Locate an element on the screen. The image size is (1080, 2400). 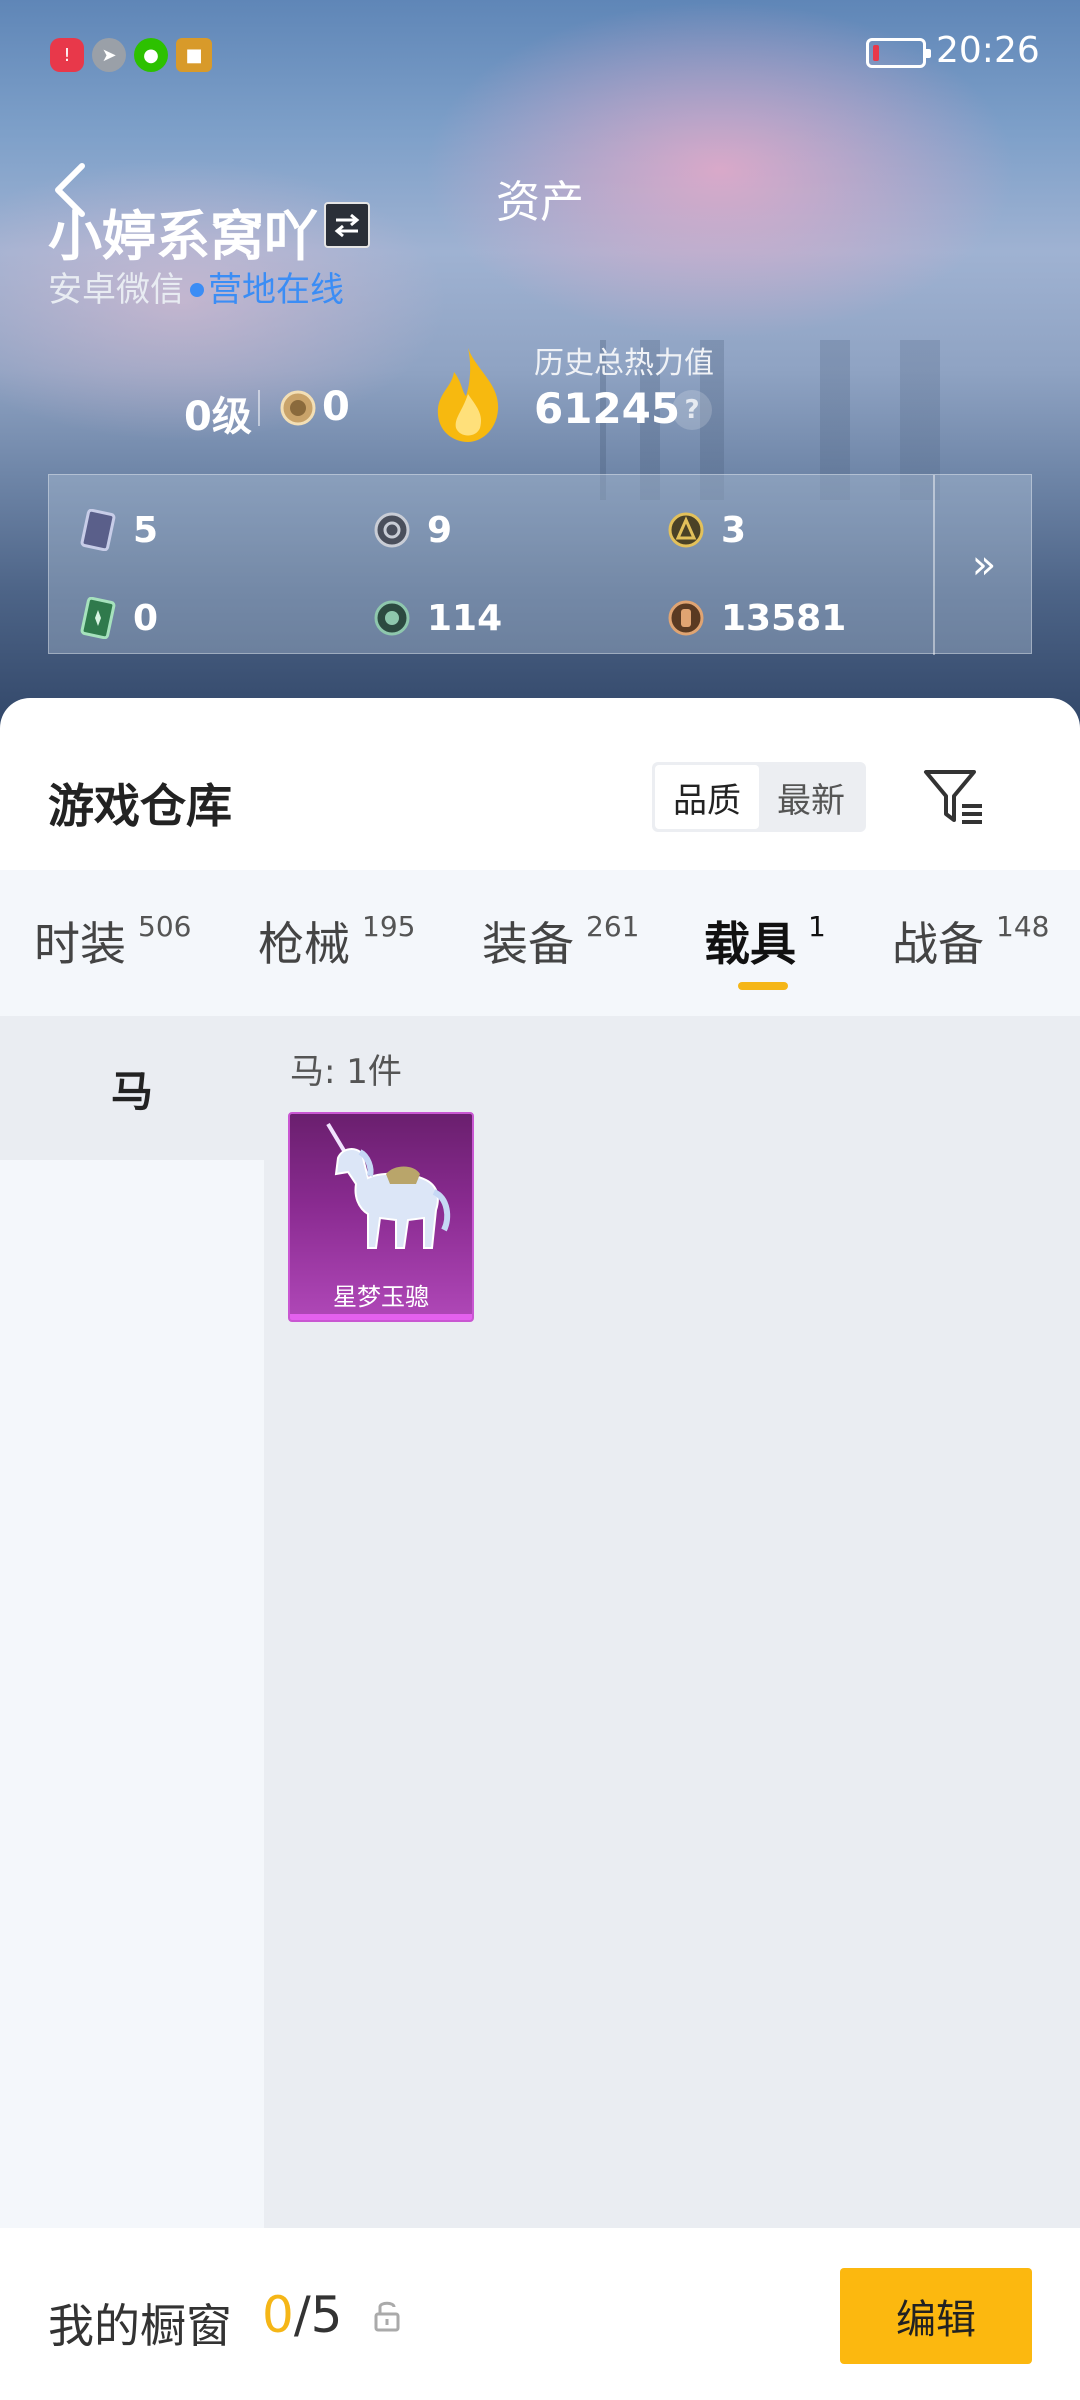
account-info: 安卓微信 营地在线 is located at coordinates (196, 286).